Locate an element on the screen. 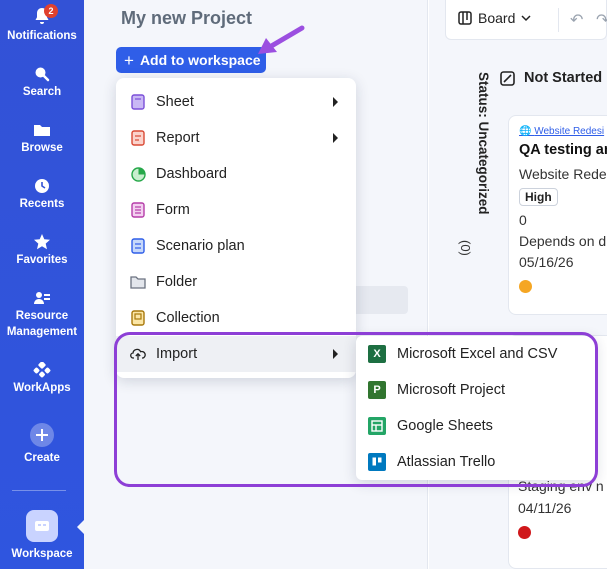 This screenshot has width=607, height=569. menu-item-label: Form is located at coordinates (173, 210).